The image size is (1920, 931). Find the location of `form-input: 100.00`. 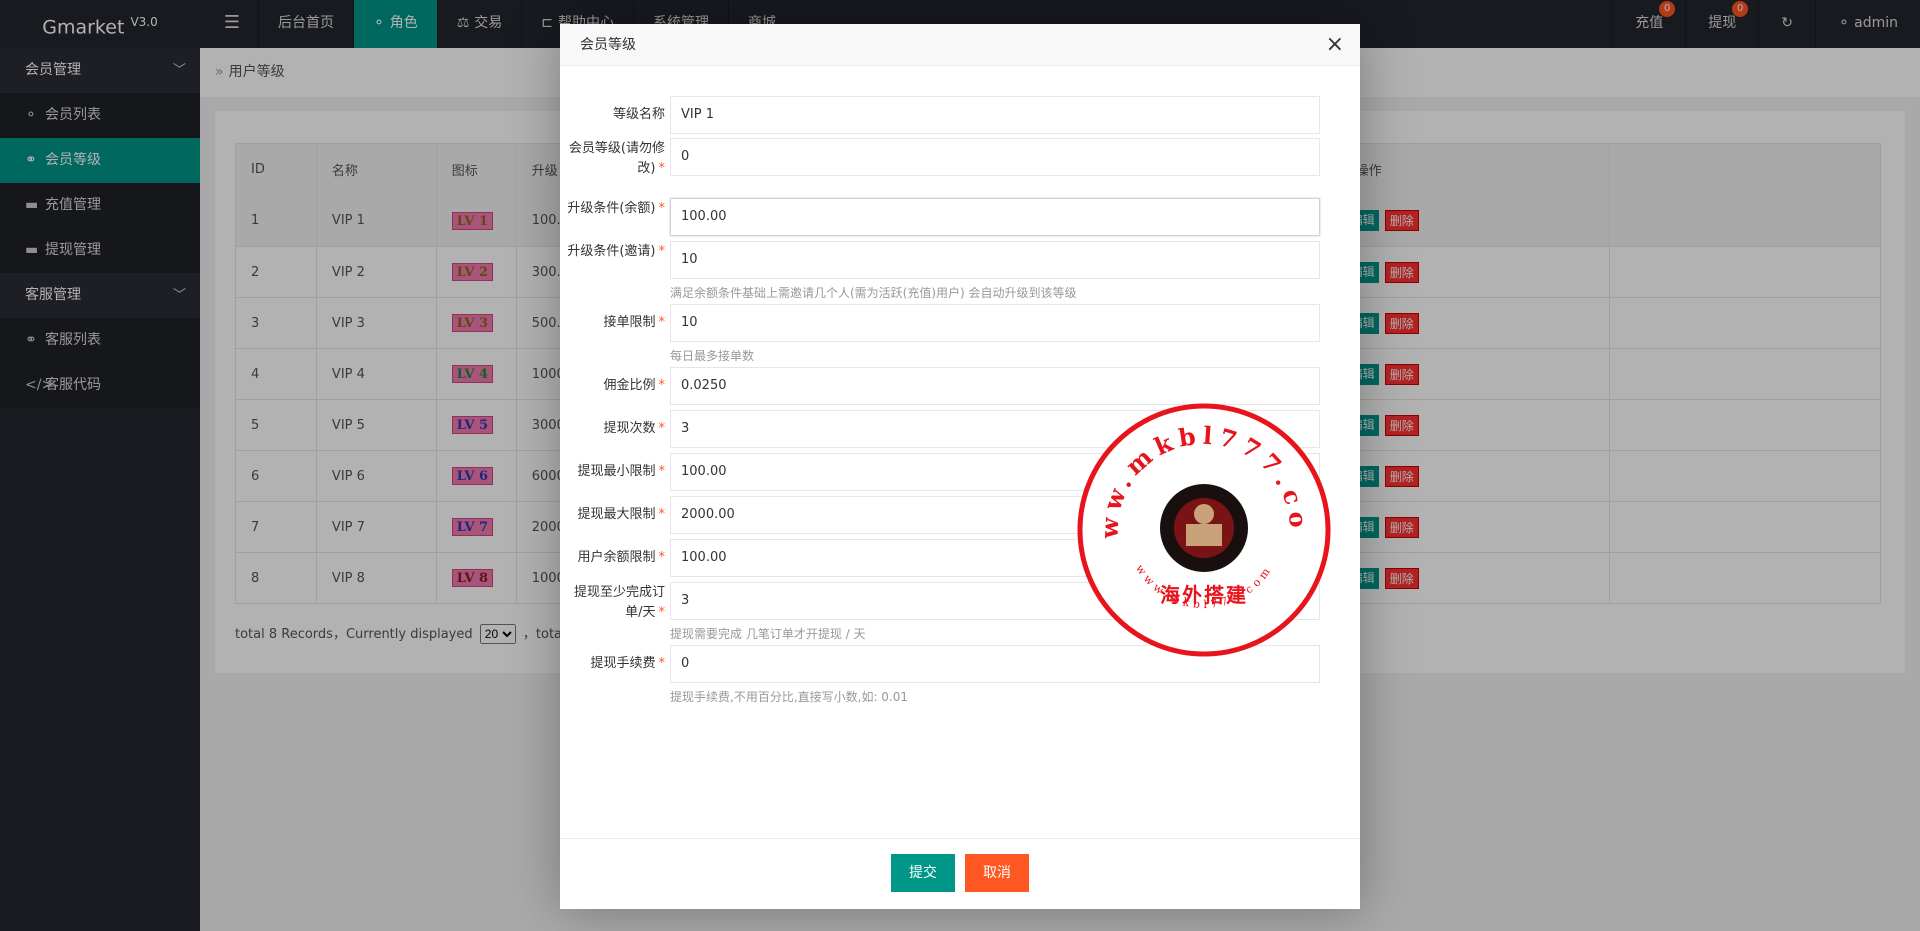

form-input: 100.00 is located at coordinates (995, 217).